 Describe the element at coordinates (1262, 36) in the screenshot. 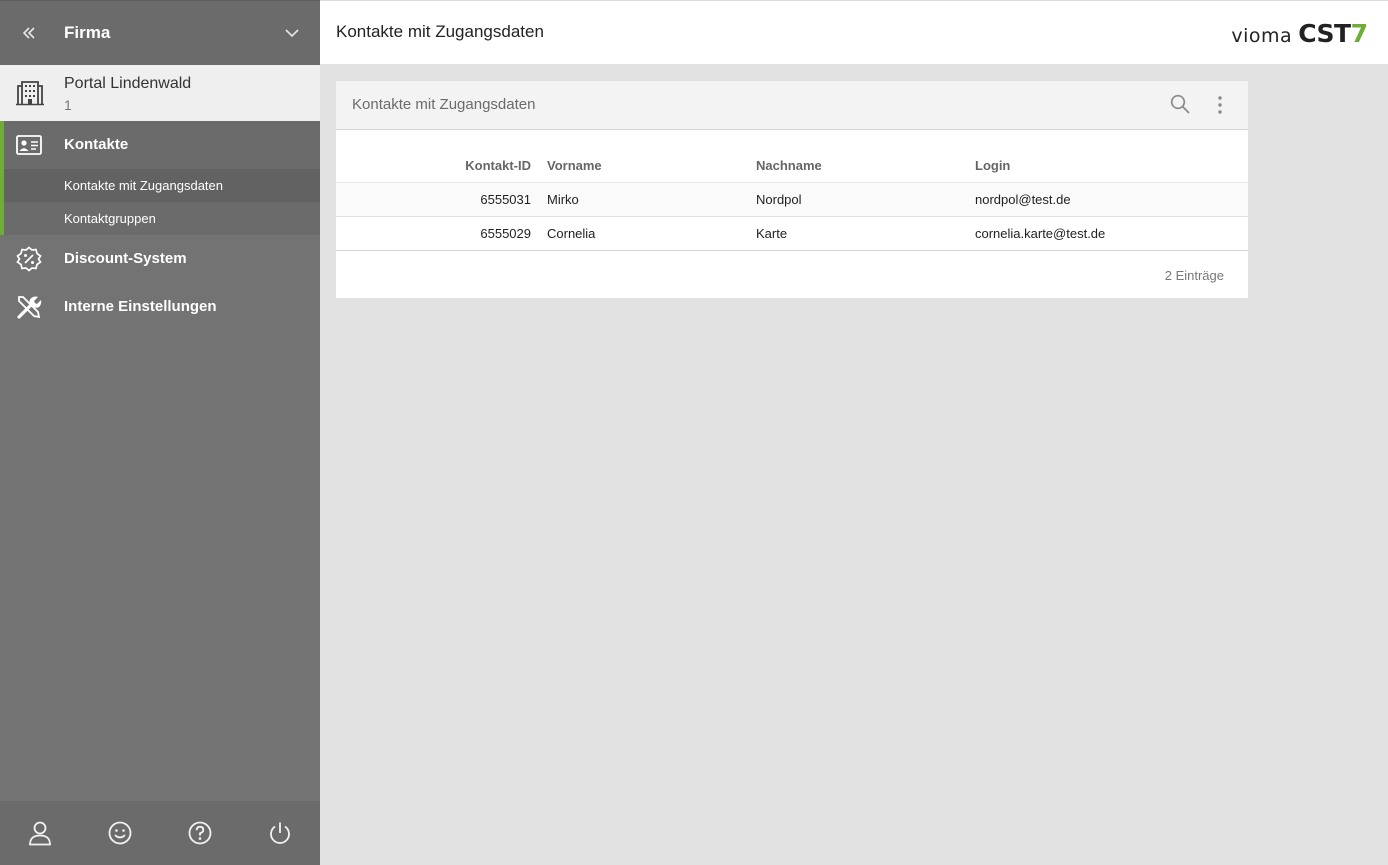

I see `brand-vioma: vioma` at that location.